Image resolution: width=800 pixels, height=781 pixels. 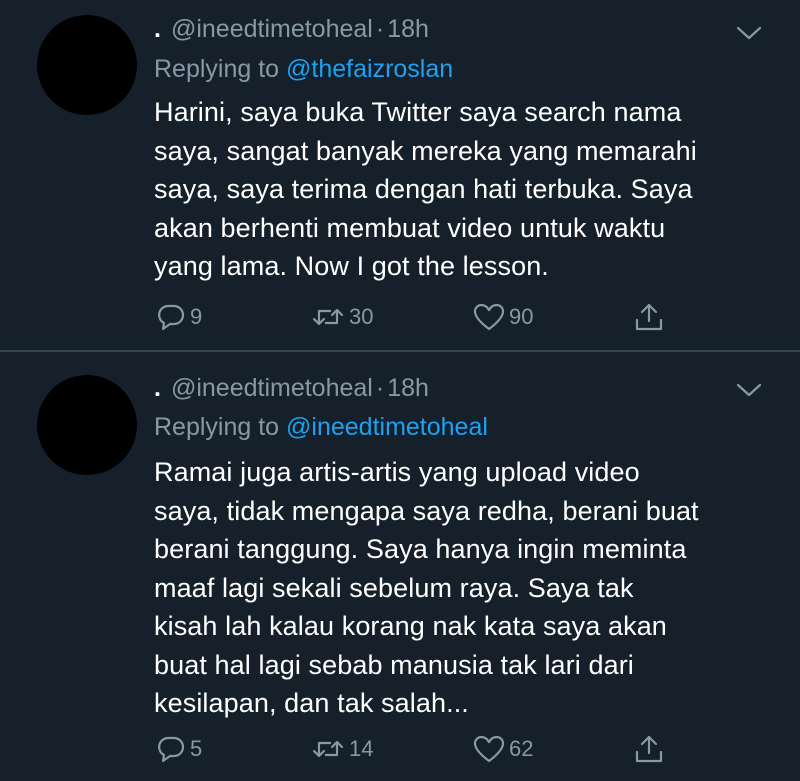 I want to click on tweet-text-line: saya, sangat banyak mereka yang memarahi, so click(x=425, y=150).